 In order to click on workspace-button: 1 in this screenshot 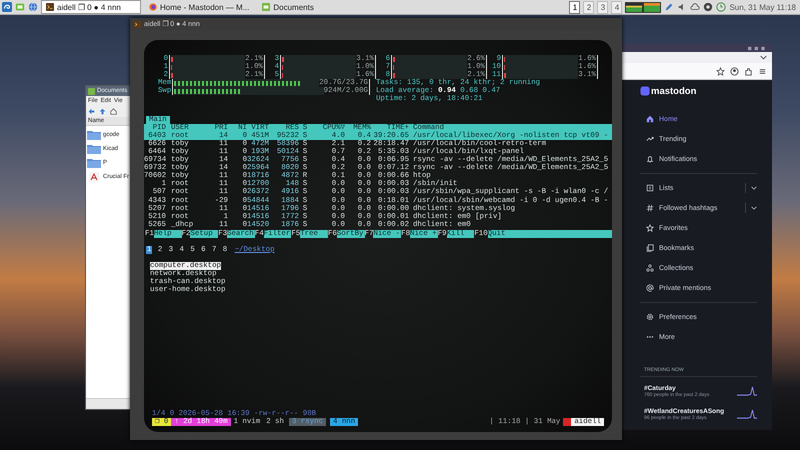, I will do `click(574, 7)`.